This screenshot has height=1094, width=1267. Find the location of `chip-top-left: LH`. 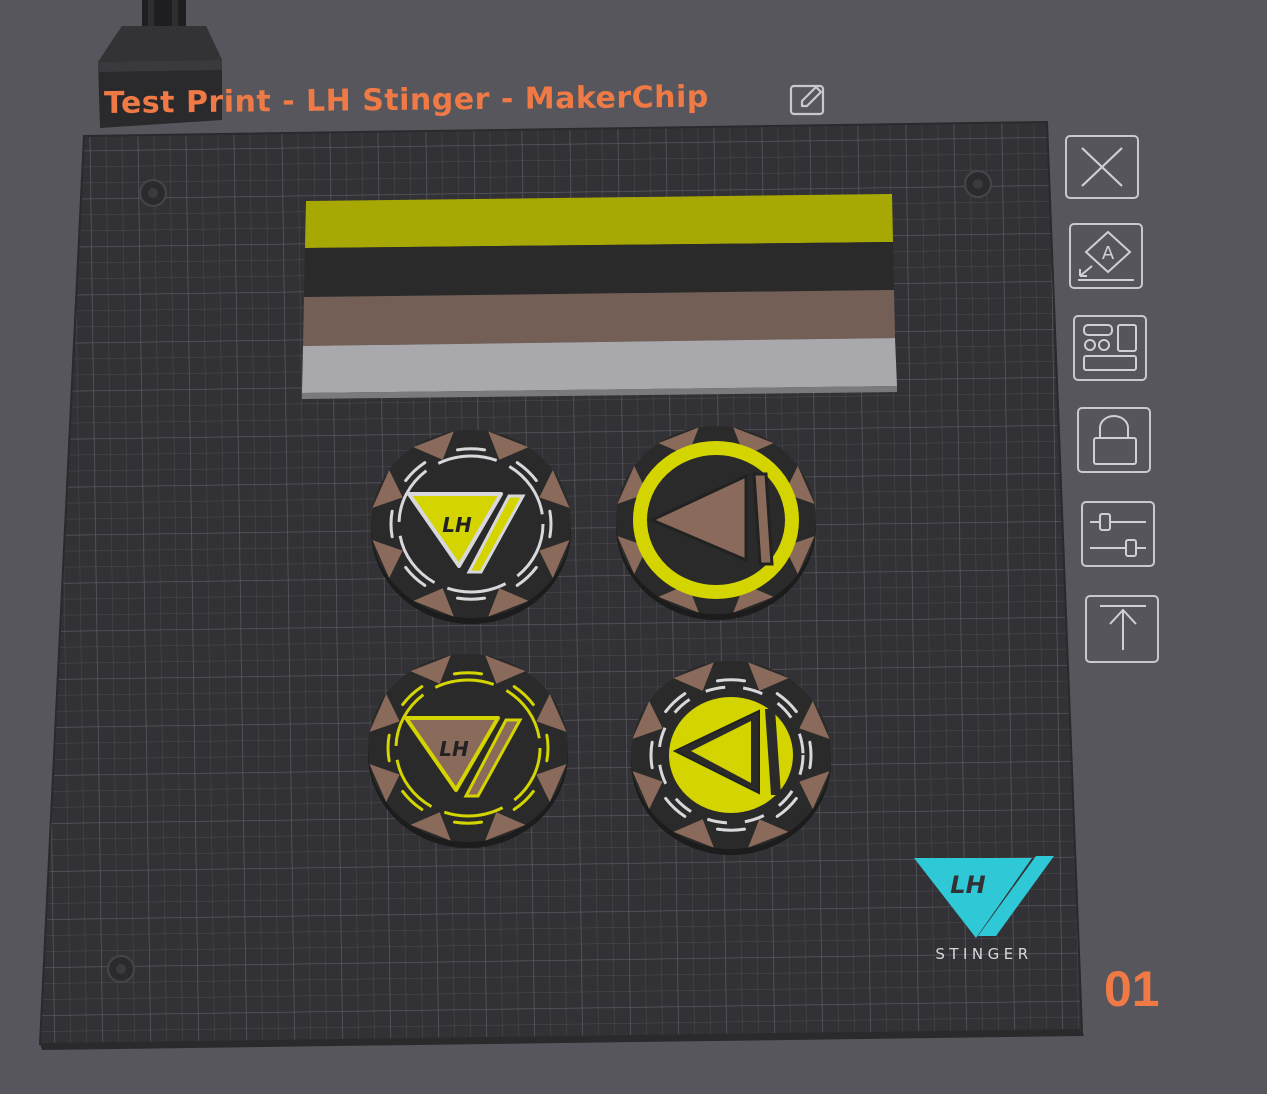

chip-top-left: LH is located at coordinates (471, 527).